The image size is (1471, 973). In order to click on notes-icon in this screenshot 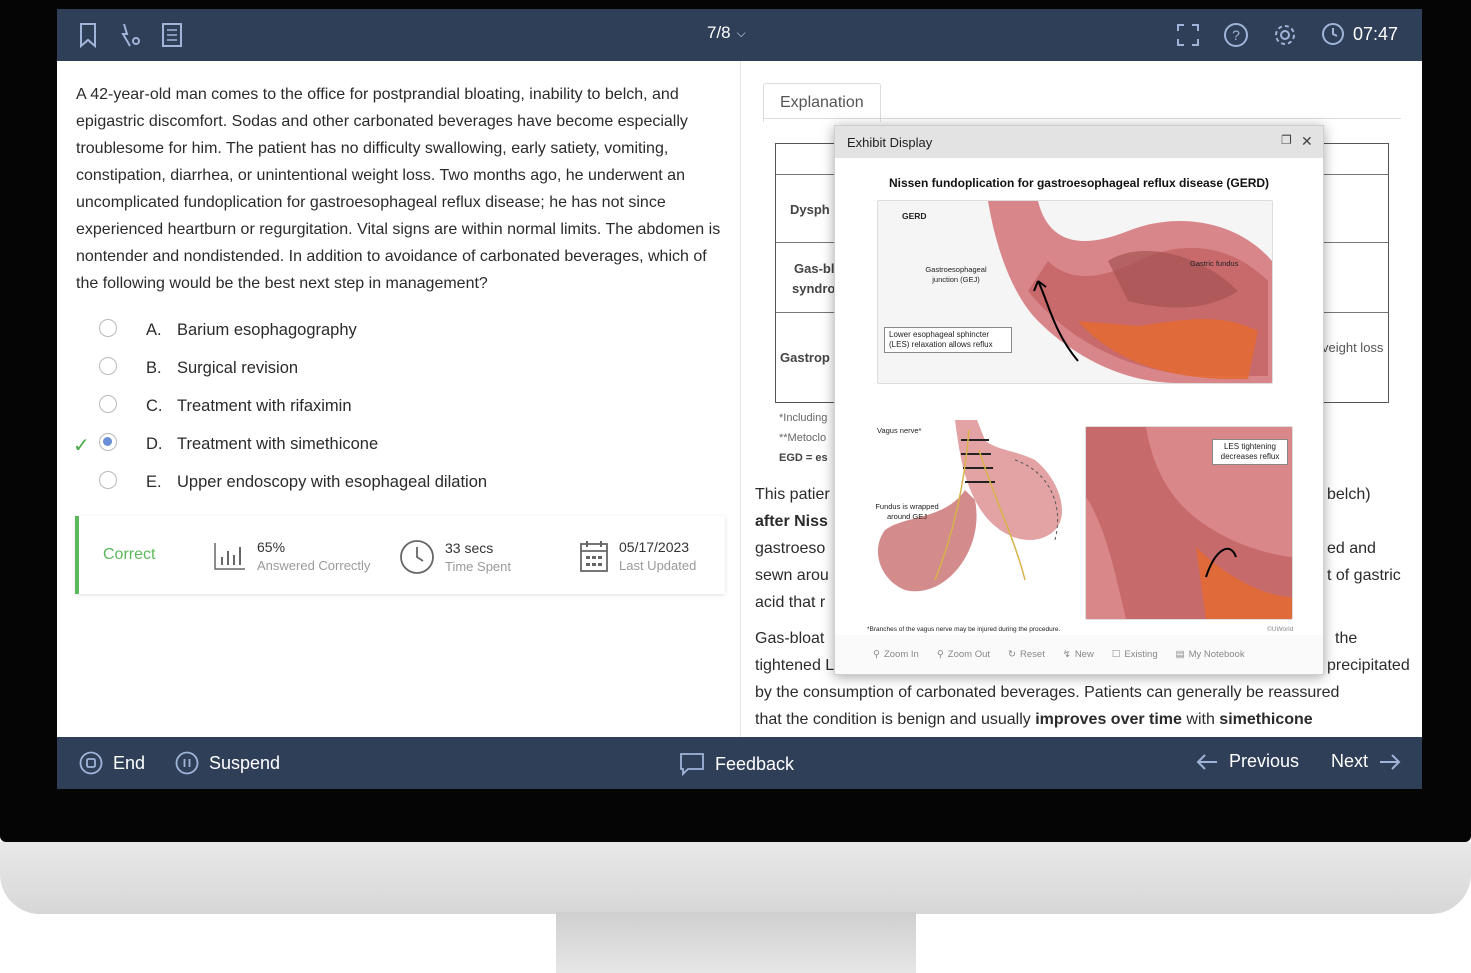, I will do `click(172, 35)`.